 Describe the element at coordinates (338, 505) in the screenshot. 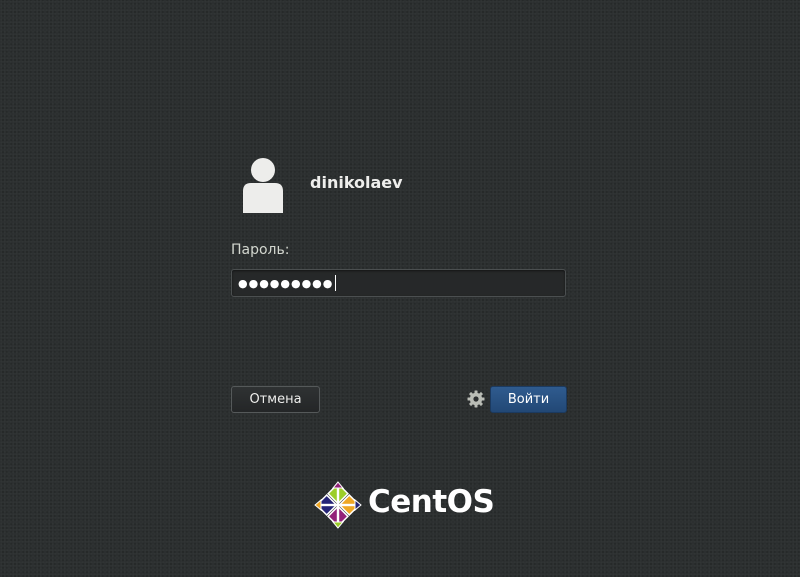

I see `centos-logo-icon` at that location.